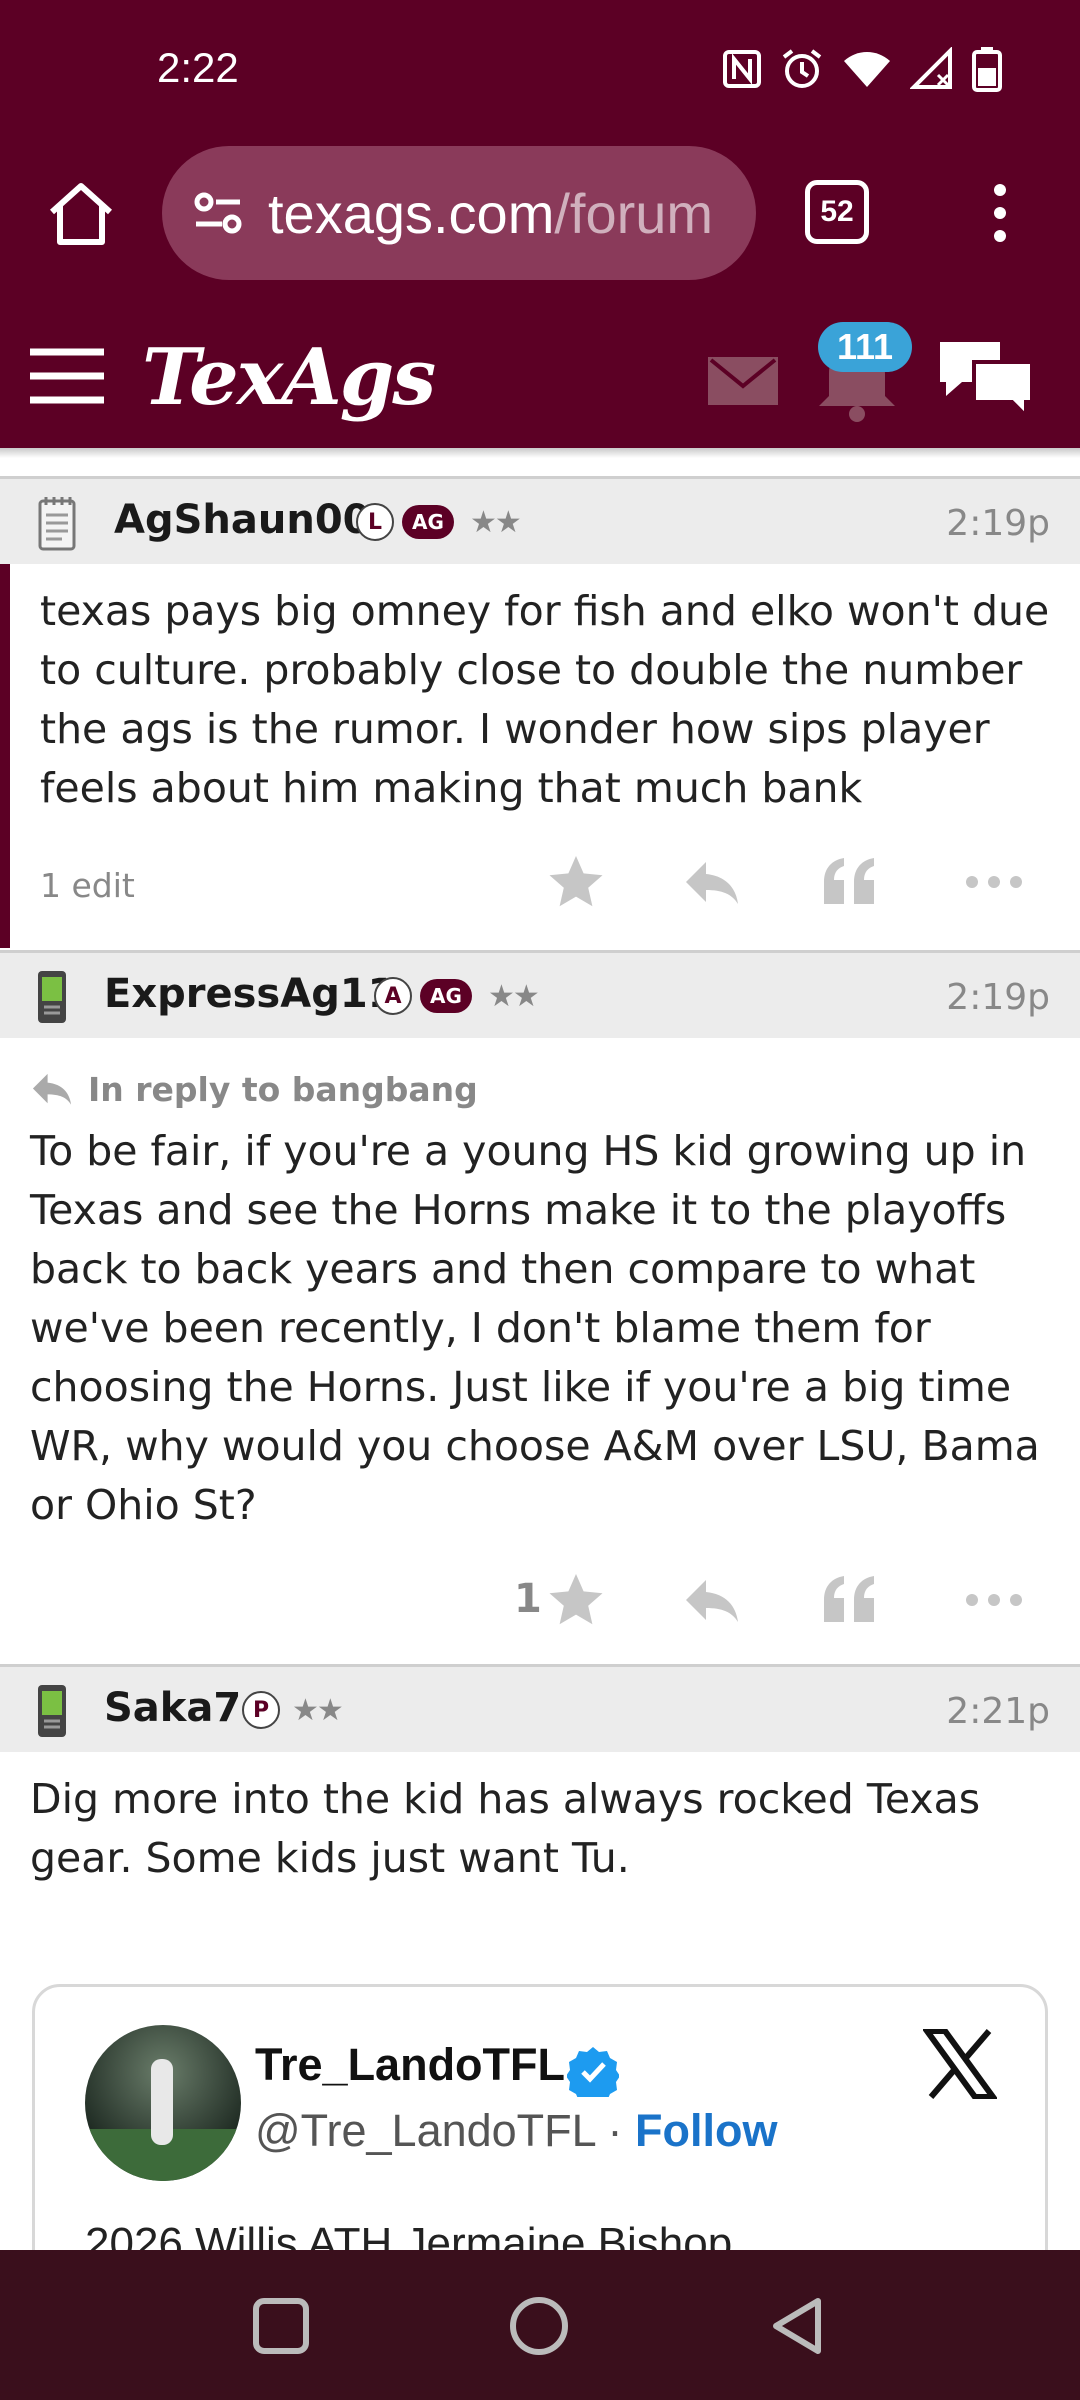 Image resolution: width=1080 pixels, height=2400 pixels. What do you see at coordinates (802, 68) in the screenshot?
I see `alarm-icon` at bounding box center [802, 68].